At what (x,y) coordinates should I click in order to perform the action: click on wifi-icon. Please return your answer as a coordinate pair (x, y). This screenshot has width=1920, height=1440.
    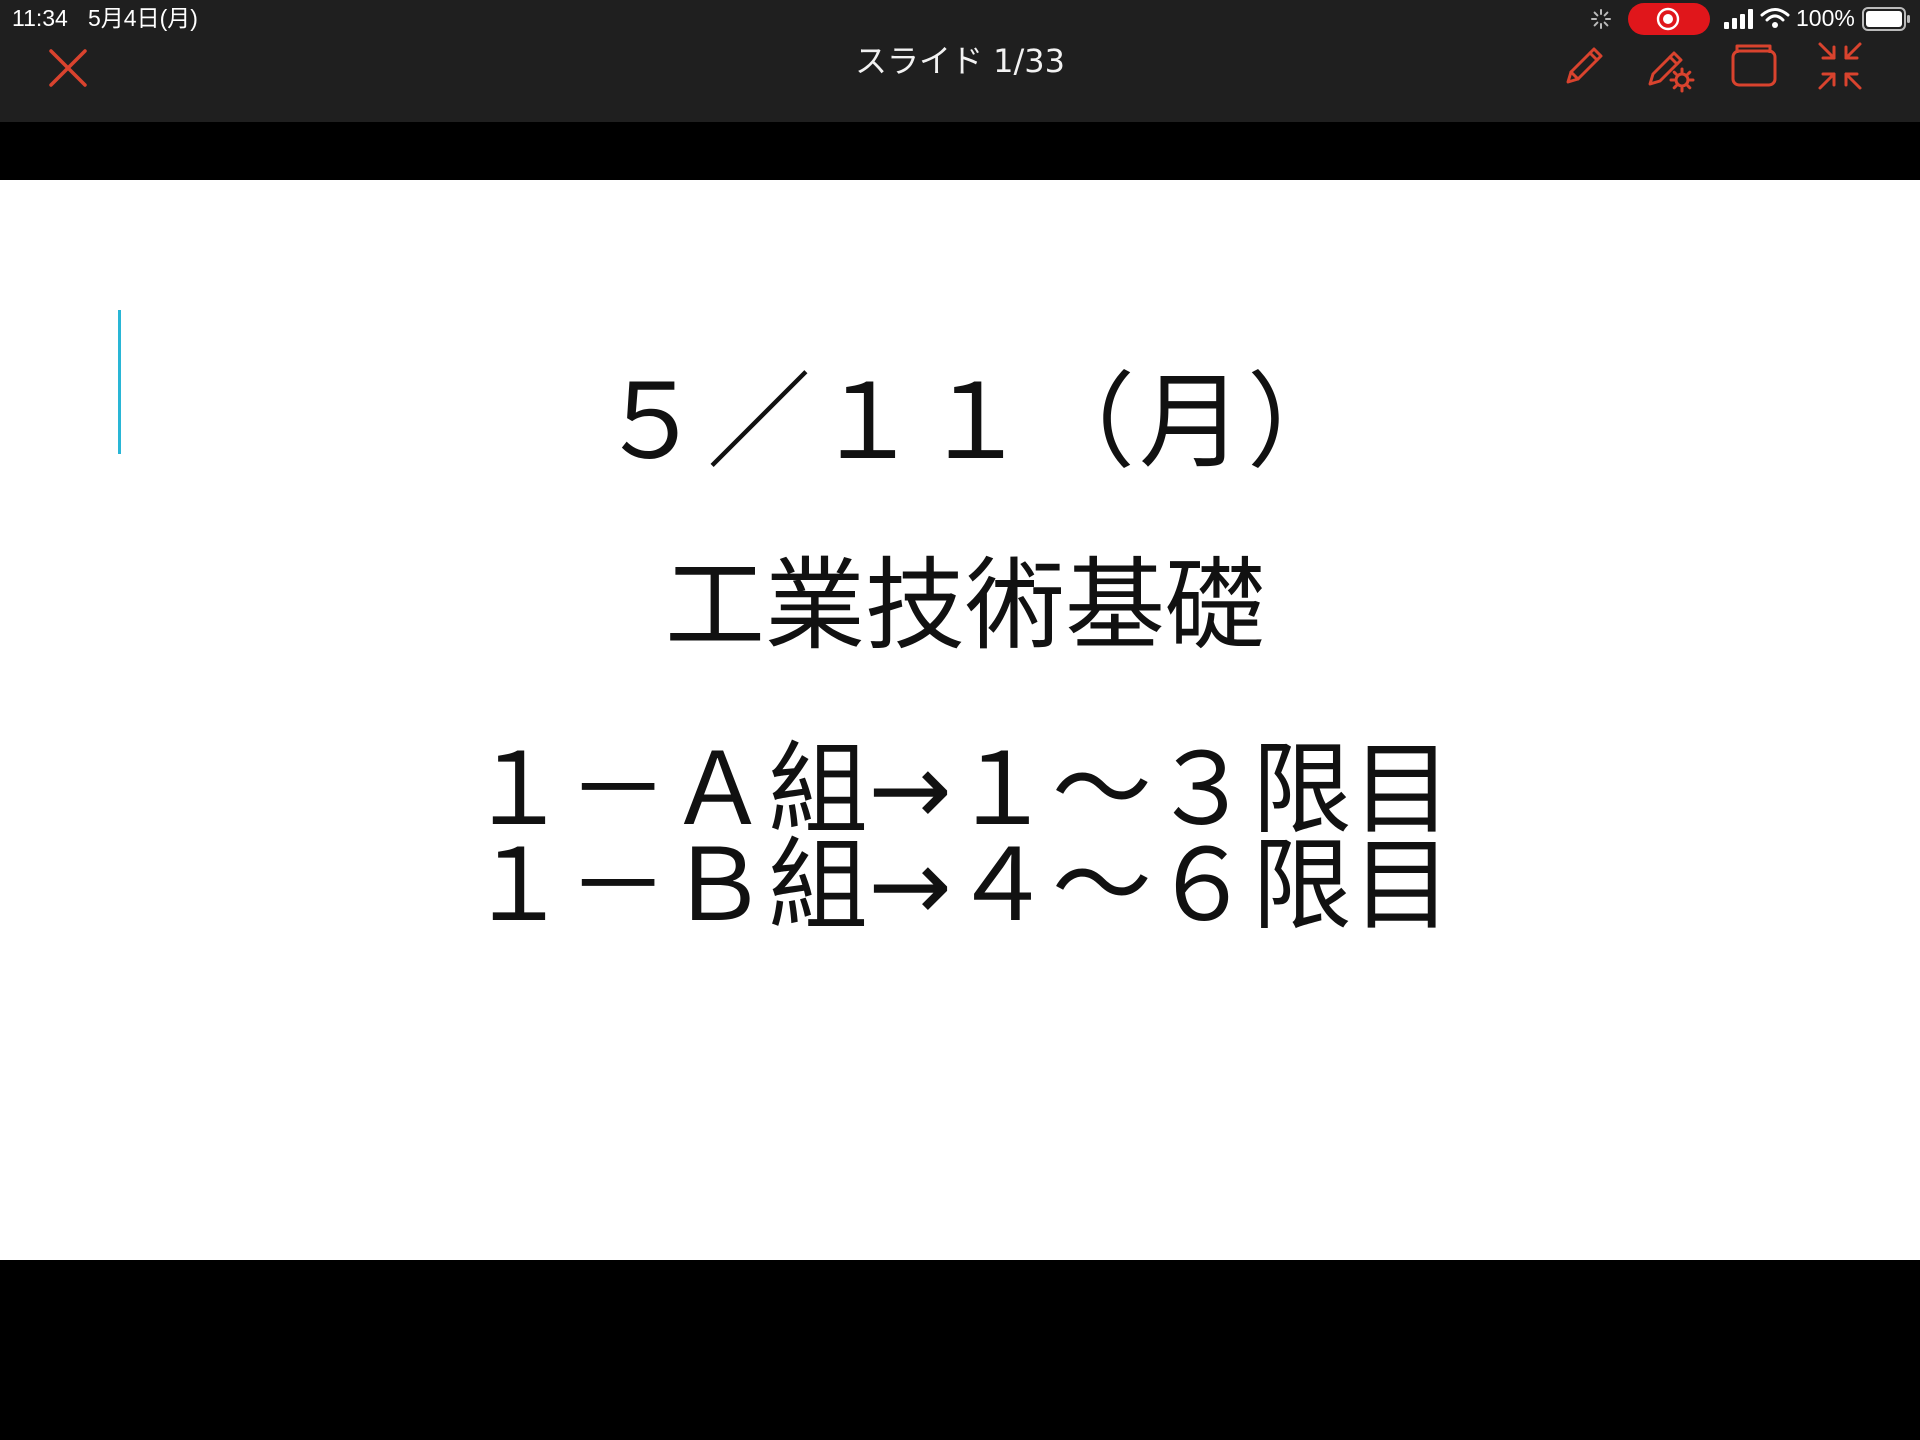
    Looking at the image, I should click on (1775, 18).